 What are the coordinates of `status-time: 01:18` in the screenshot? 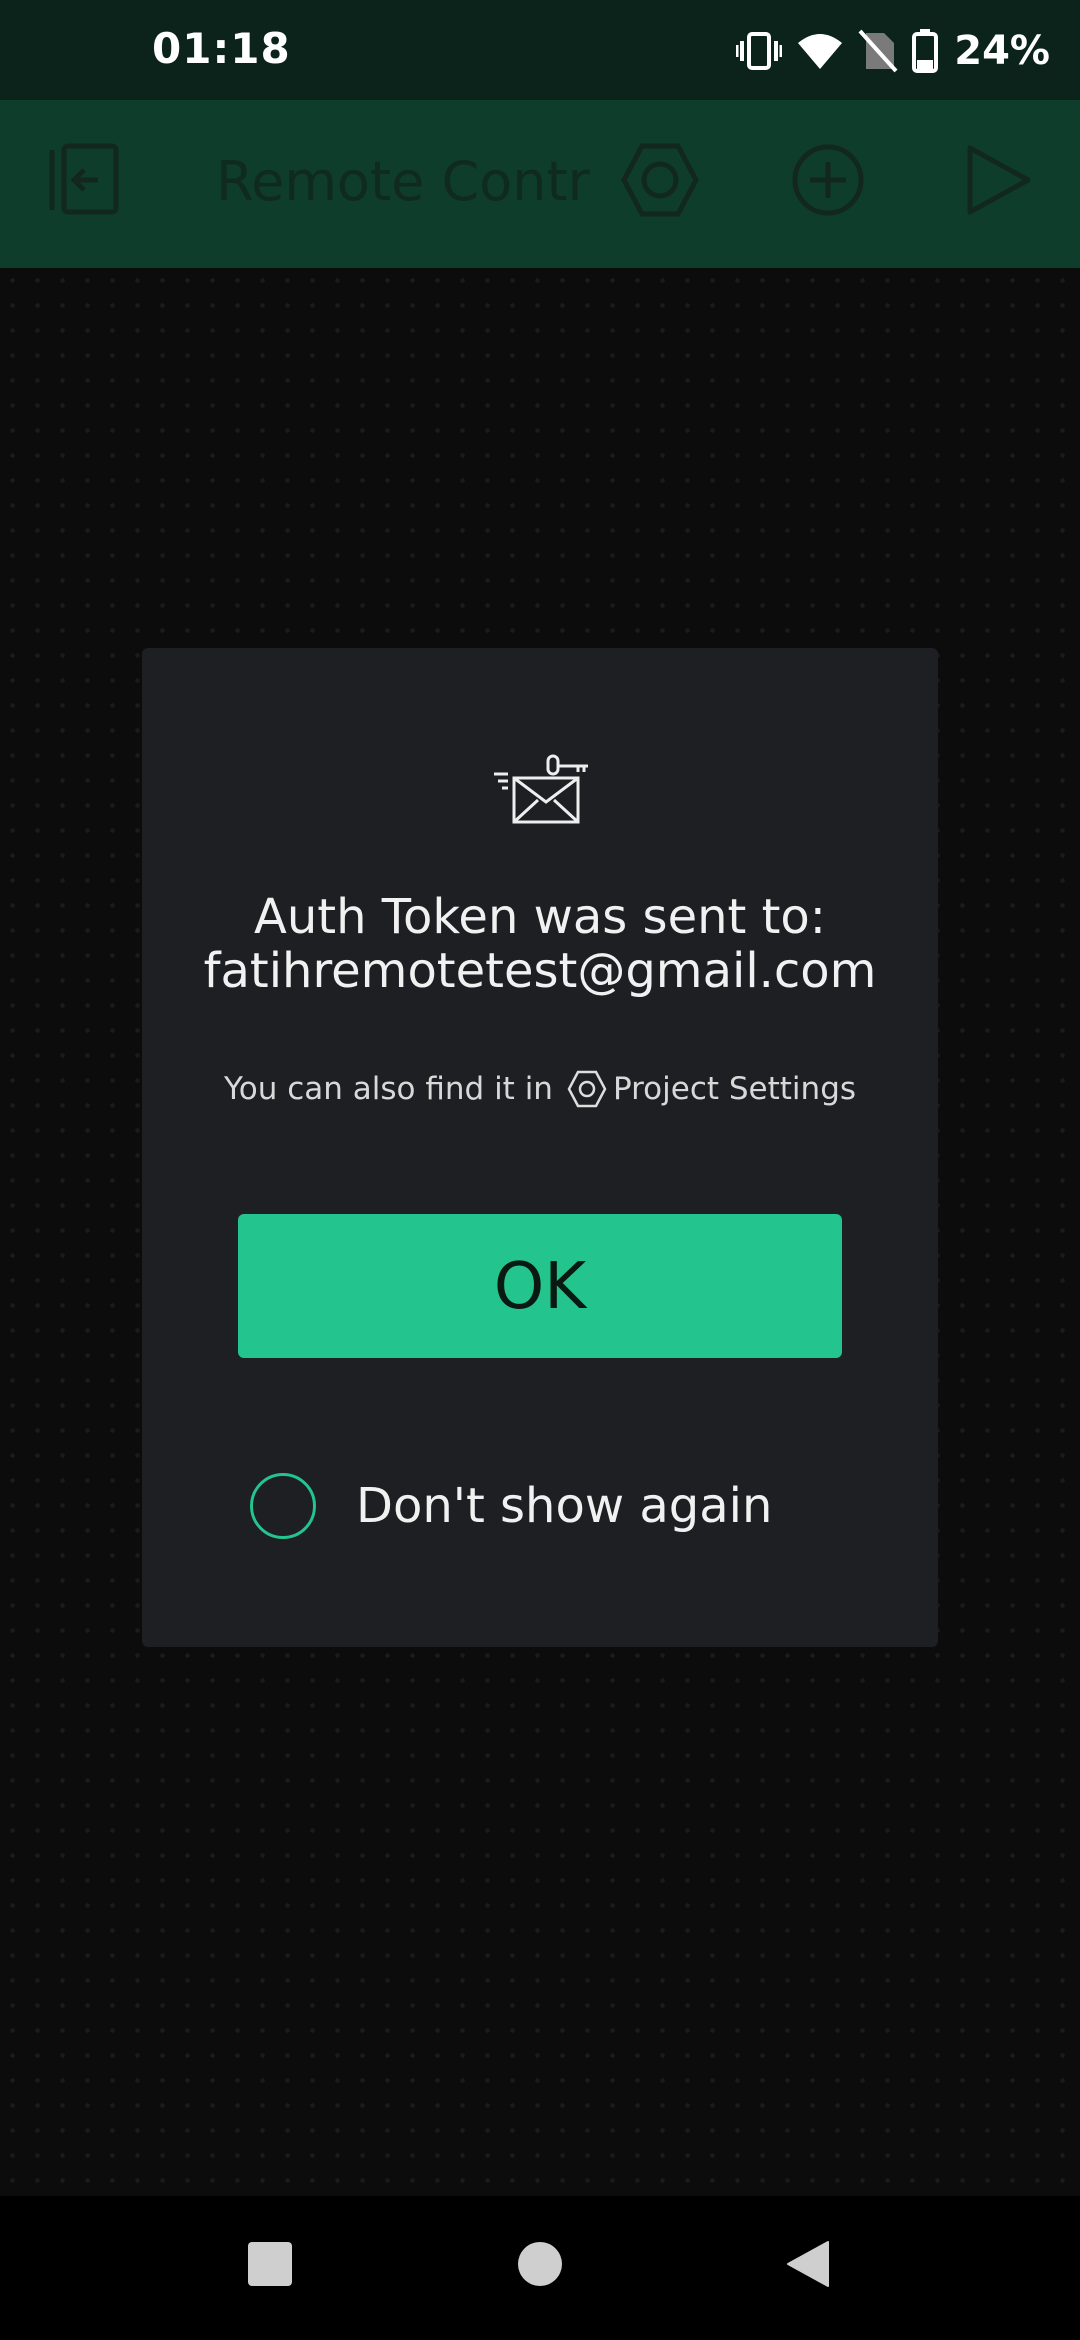 It's located at (221, 48).